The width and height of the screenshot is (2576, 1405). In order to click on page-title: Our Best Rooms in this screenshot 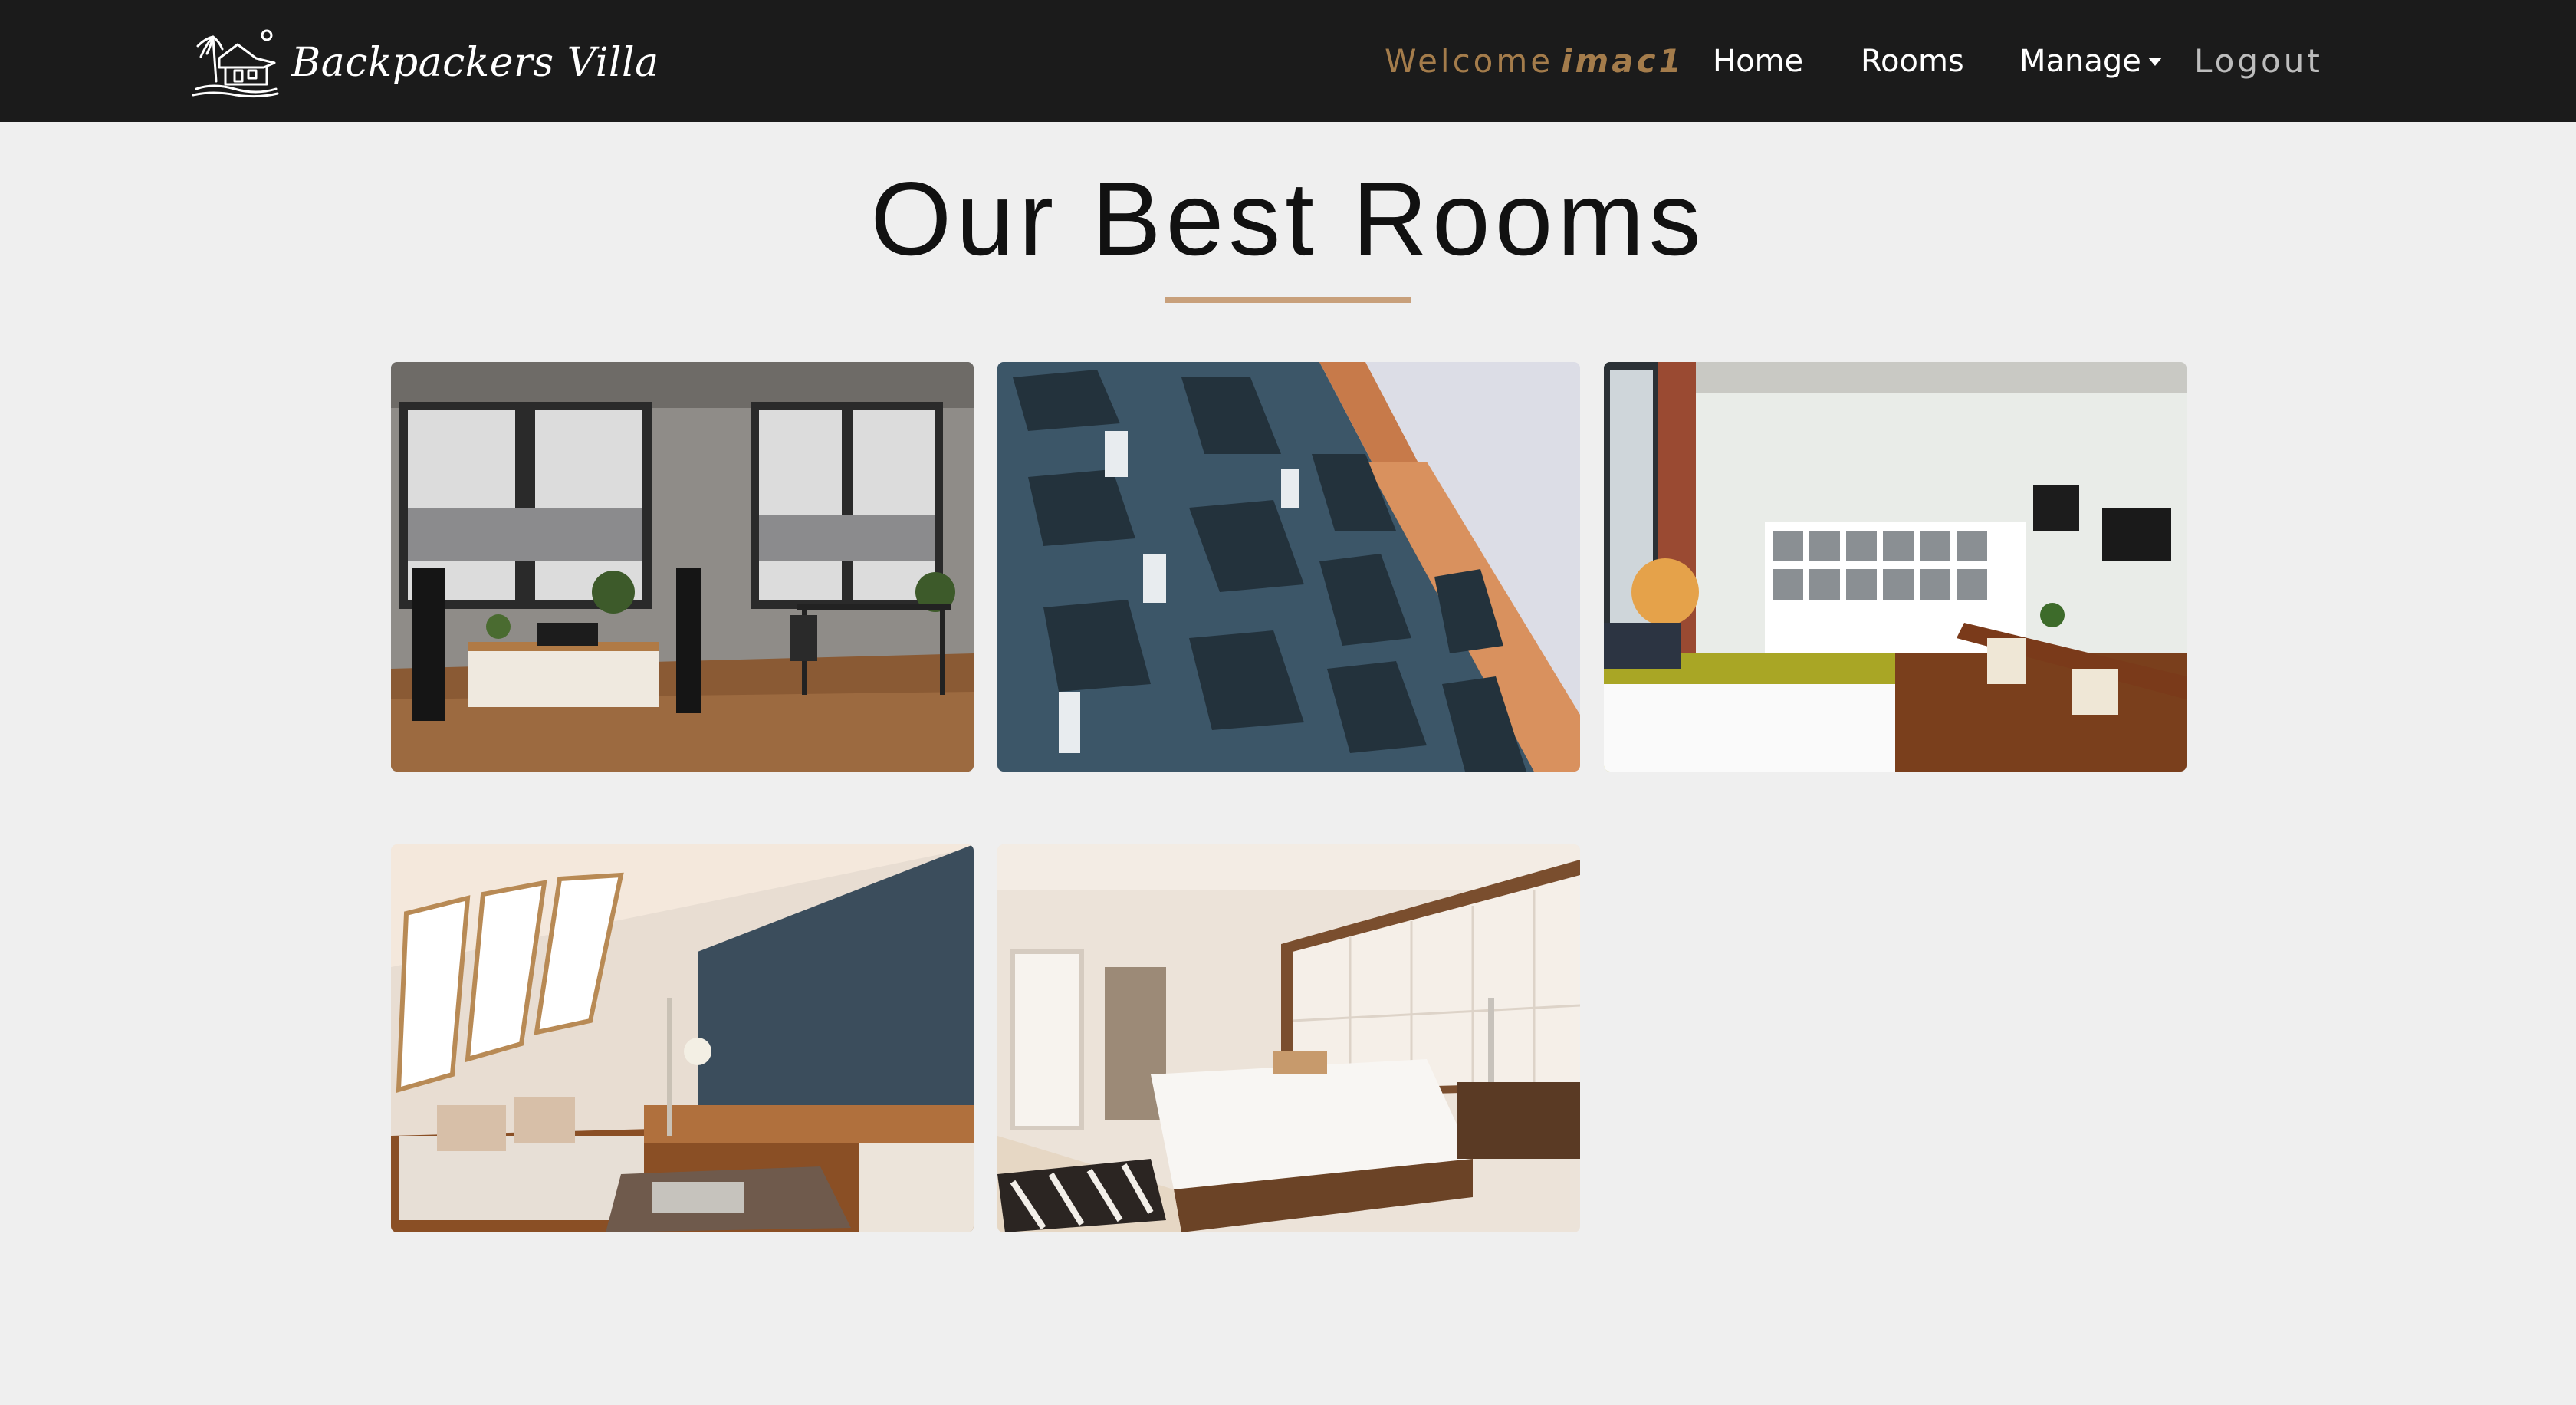, I will do `click(1288, 219)`.